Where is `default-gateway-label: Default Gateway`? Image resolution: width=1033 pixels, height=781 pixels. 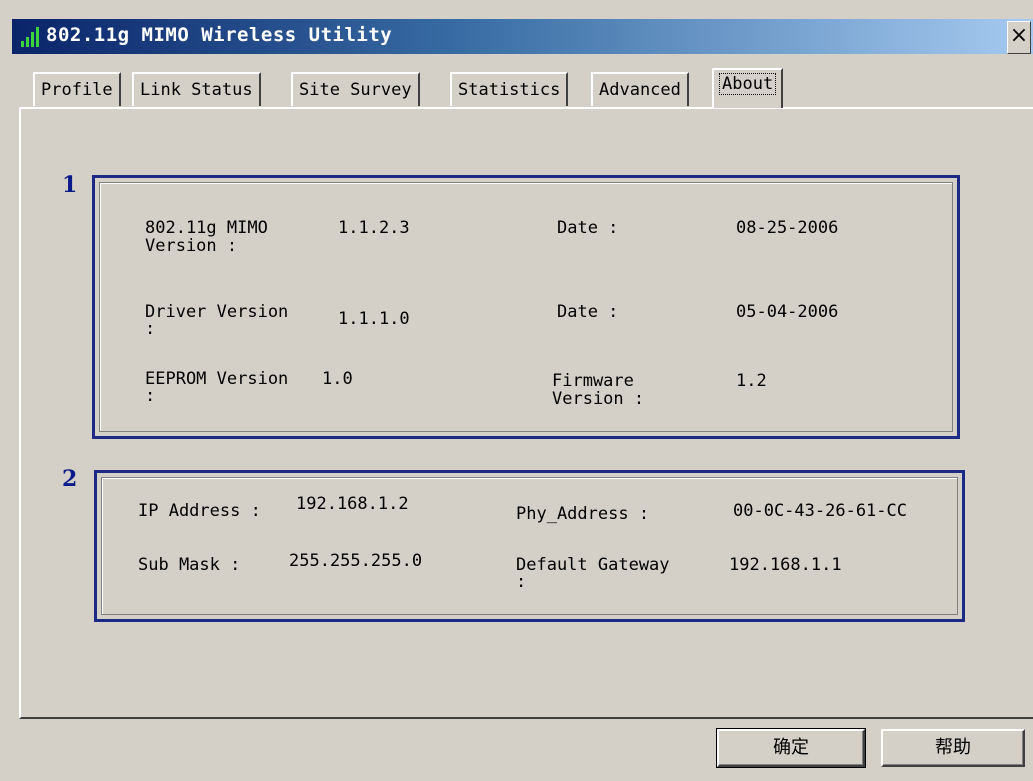
default-gateway-label: Default Gateway is located at coordinates (593, 565).